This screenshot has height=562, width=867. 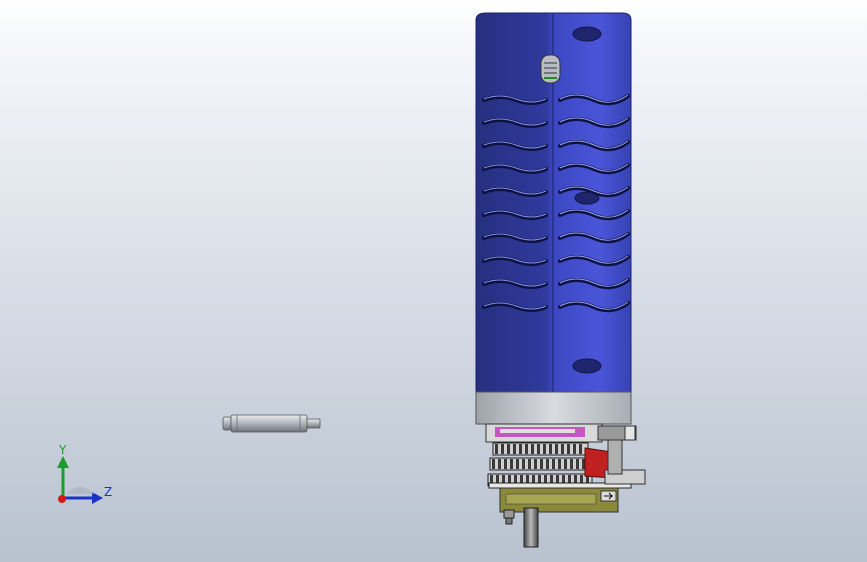 I want to click on z-axis-label: Z, so click(x=108, y=492).